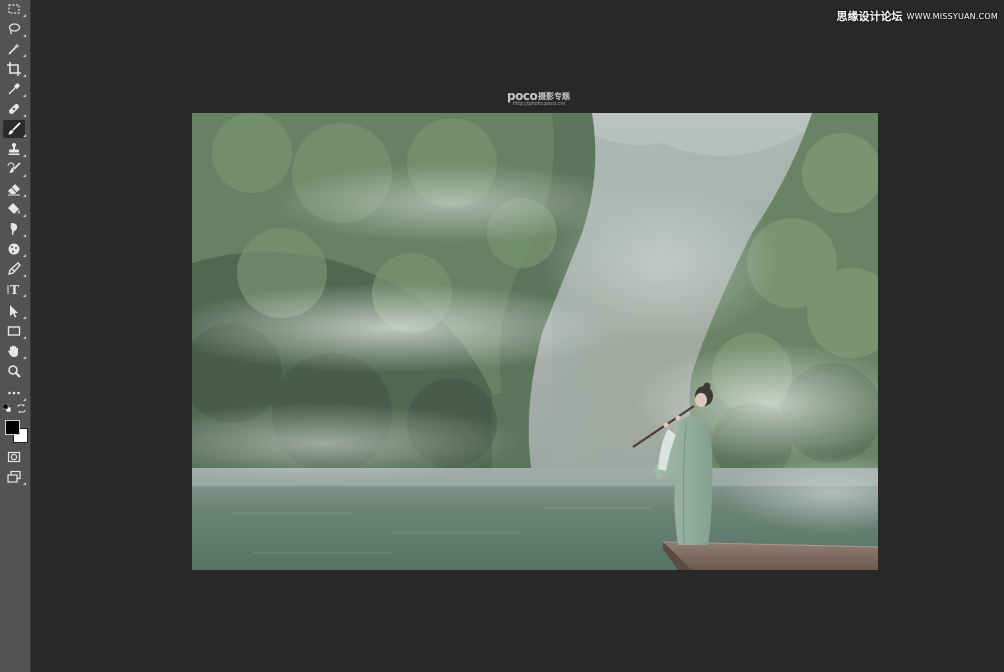 Image resolution: width=1004 pixels, height=672 pixels. I want to click on poco-url: http://photo.poco.cn/, so click(539, 104).